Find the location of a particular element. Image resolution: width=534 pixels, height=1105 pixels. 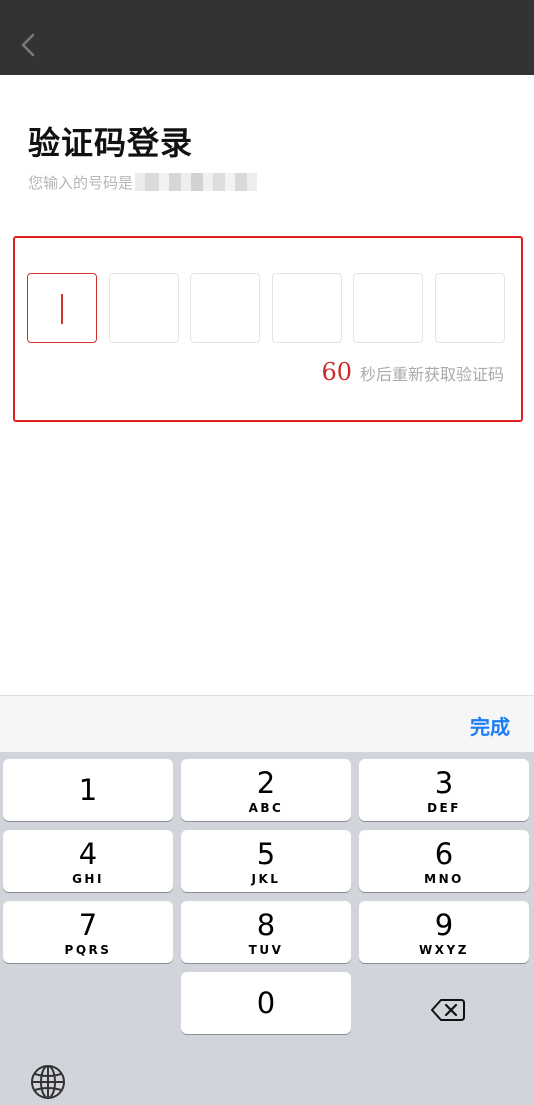

navigation-bar is located at coordinates (267, 37).